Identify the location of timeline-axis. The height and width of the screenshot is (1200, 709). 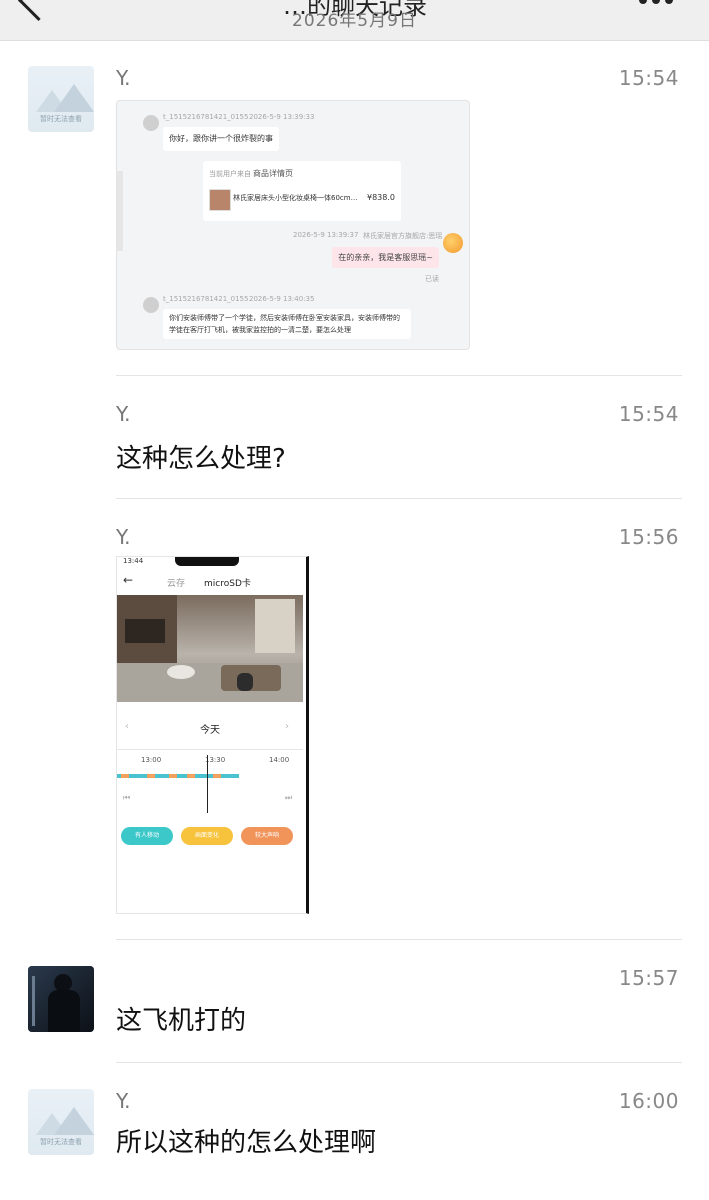
(210, 749).